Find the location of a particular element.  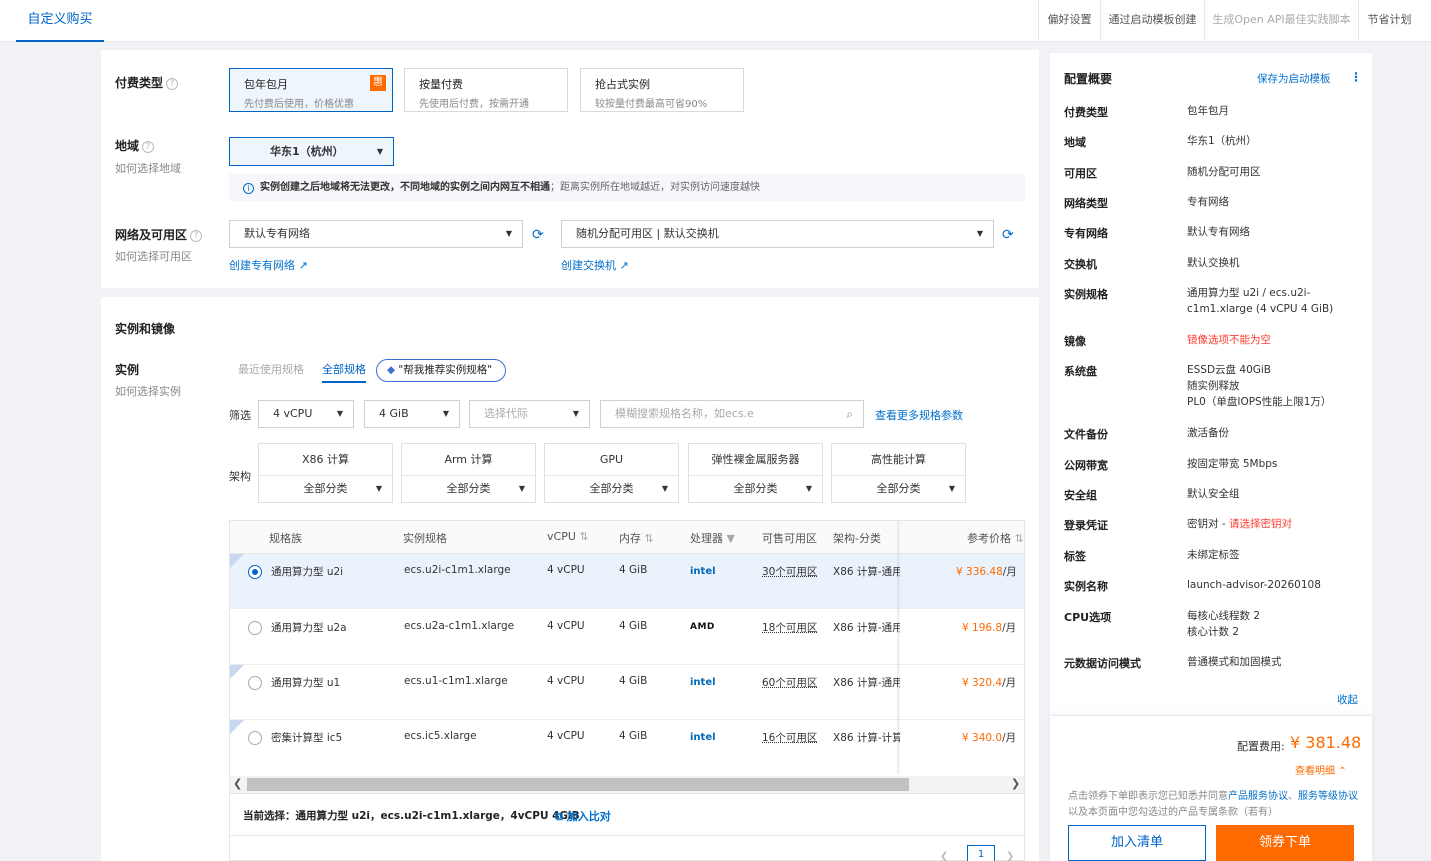

tab-recent-specs: 最近使用规格 is located at coordinates (271, 370).